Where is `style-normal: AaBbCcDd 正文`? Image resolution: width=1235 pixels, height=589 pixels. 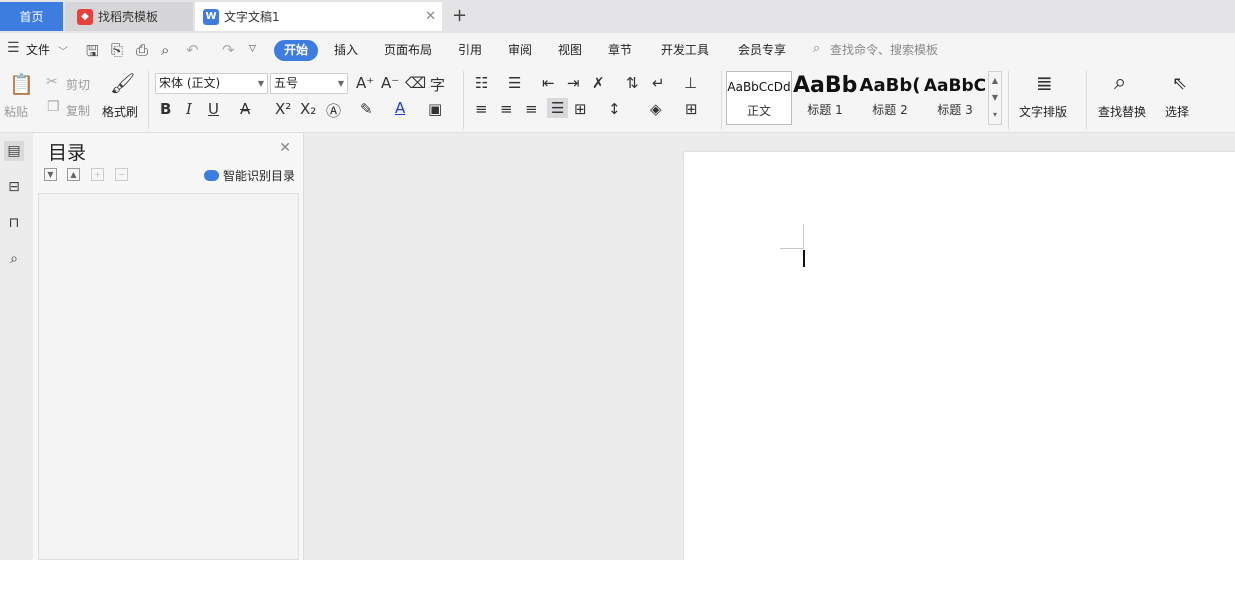
style-normal: AaBbCcDd 正文 is located at coordinates (759, 98).